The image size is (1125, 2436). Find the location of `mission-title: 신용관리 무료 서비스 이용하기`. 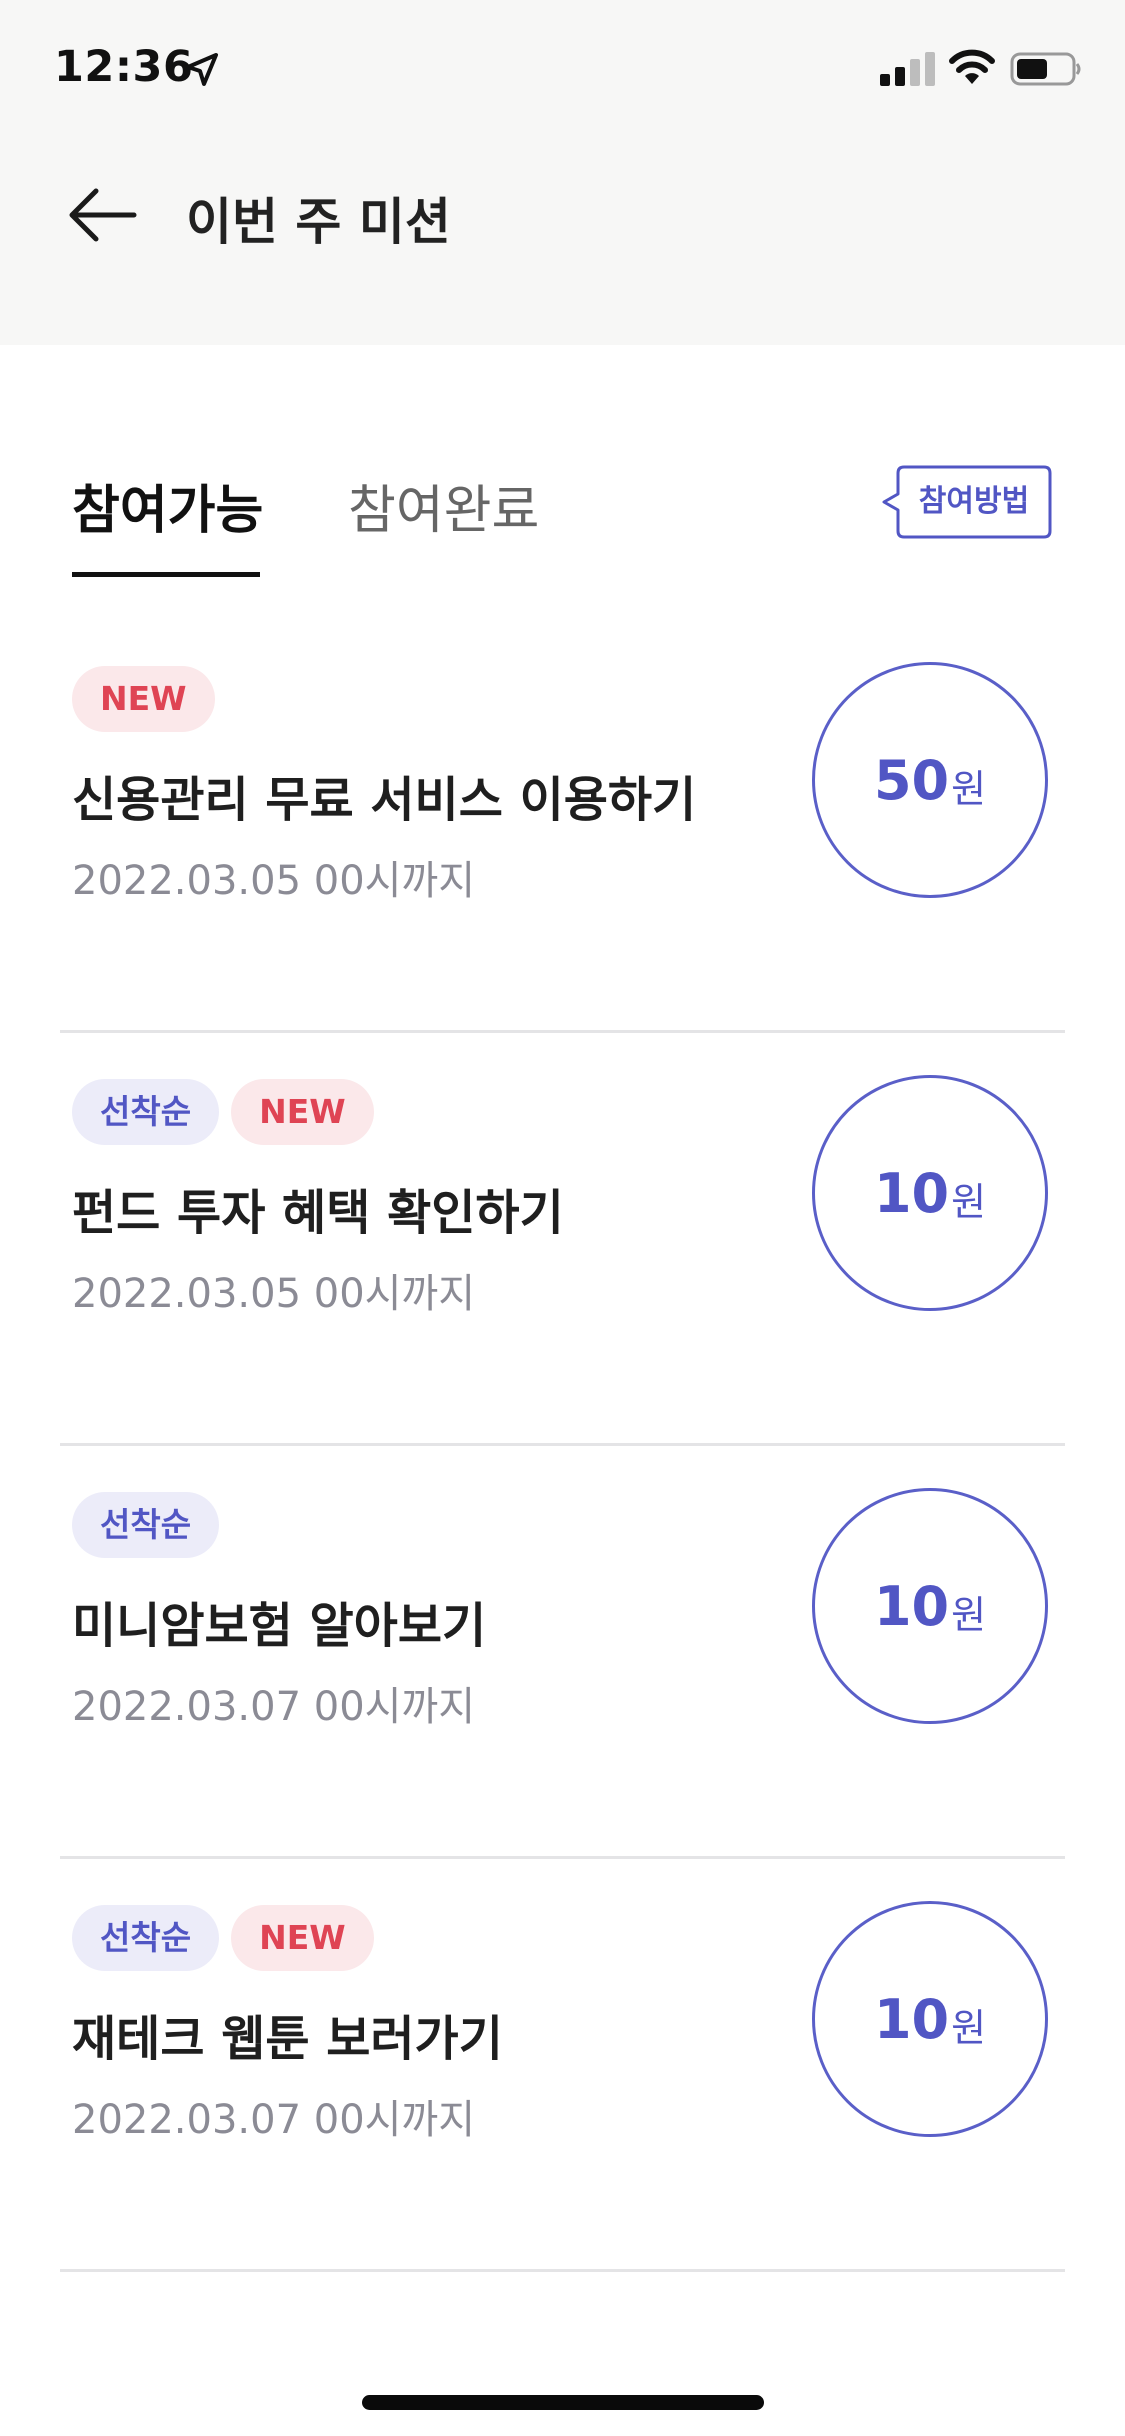

mission-title: 신용관리 무료 서비스 이용하기 is located at coordinates (384, 800).